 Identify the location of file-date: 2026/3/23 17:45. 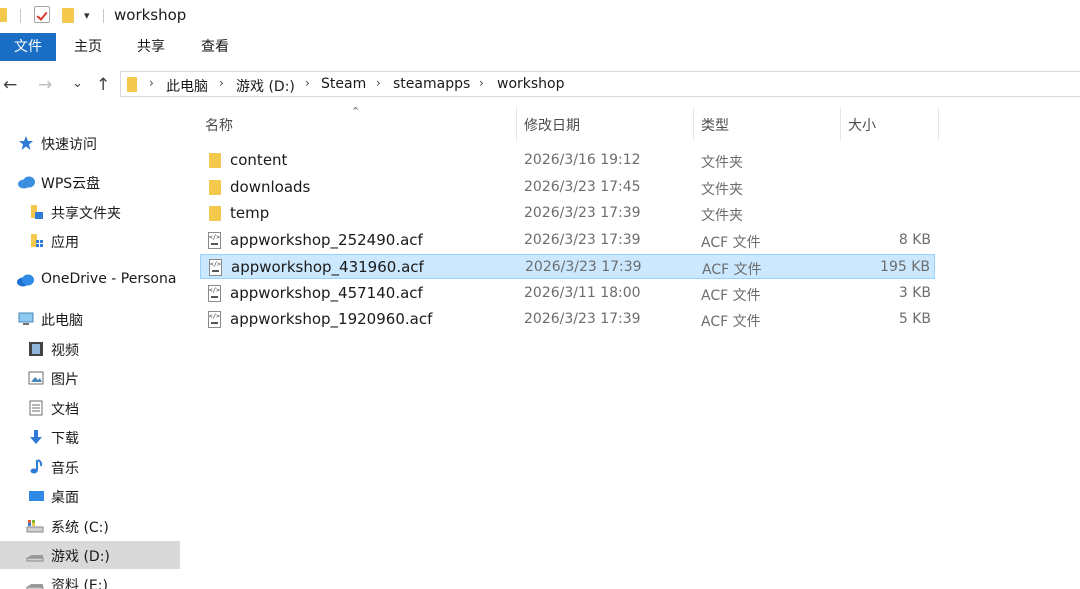
(582, 186).